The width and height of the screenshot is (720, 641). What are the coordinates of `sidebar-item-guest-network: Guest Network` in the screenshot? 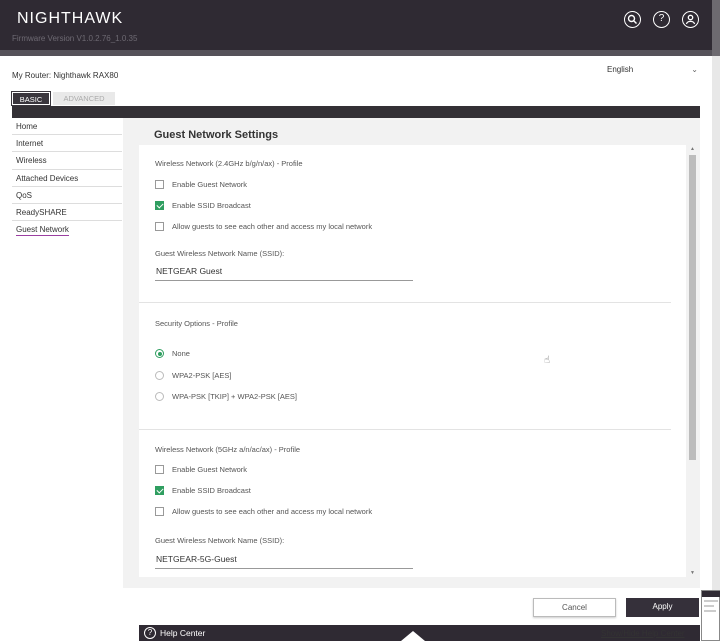 It's located at (67, 229).